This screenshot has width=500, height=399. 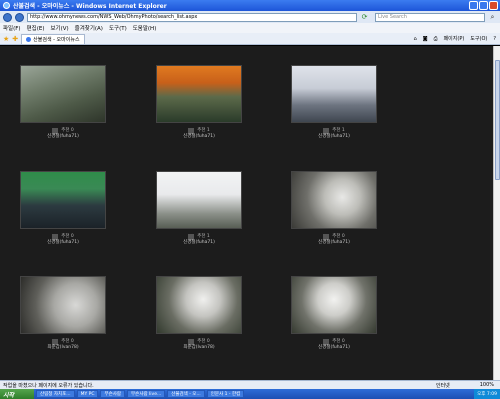 What do you see at coordinates (430, 17) in the screenshot?
I see `search-input: Live Search` at bounding box center [430, 17].